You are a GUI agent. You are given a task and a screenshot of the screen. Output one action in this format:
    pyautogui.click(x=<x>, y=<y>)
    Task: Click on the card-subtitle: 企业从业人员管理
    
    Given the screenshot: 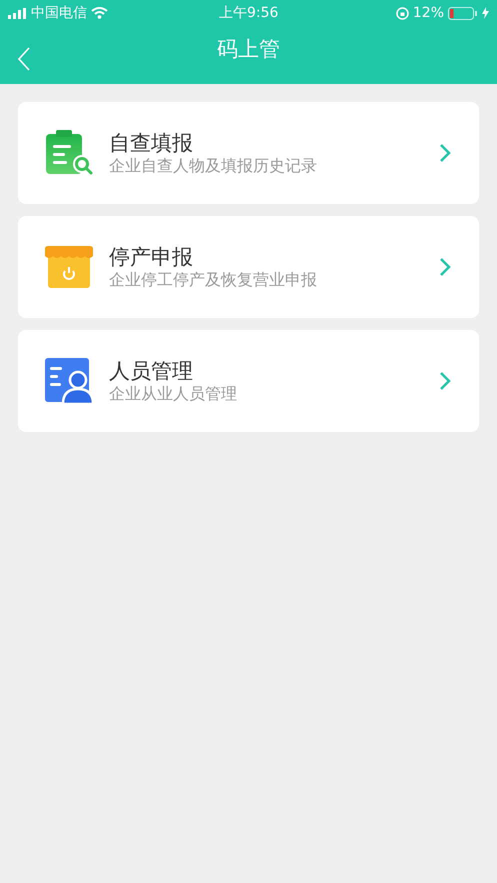 What is the action you would take?
    pyautogui.click(x=173, y=394)
    